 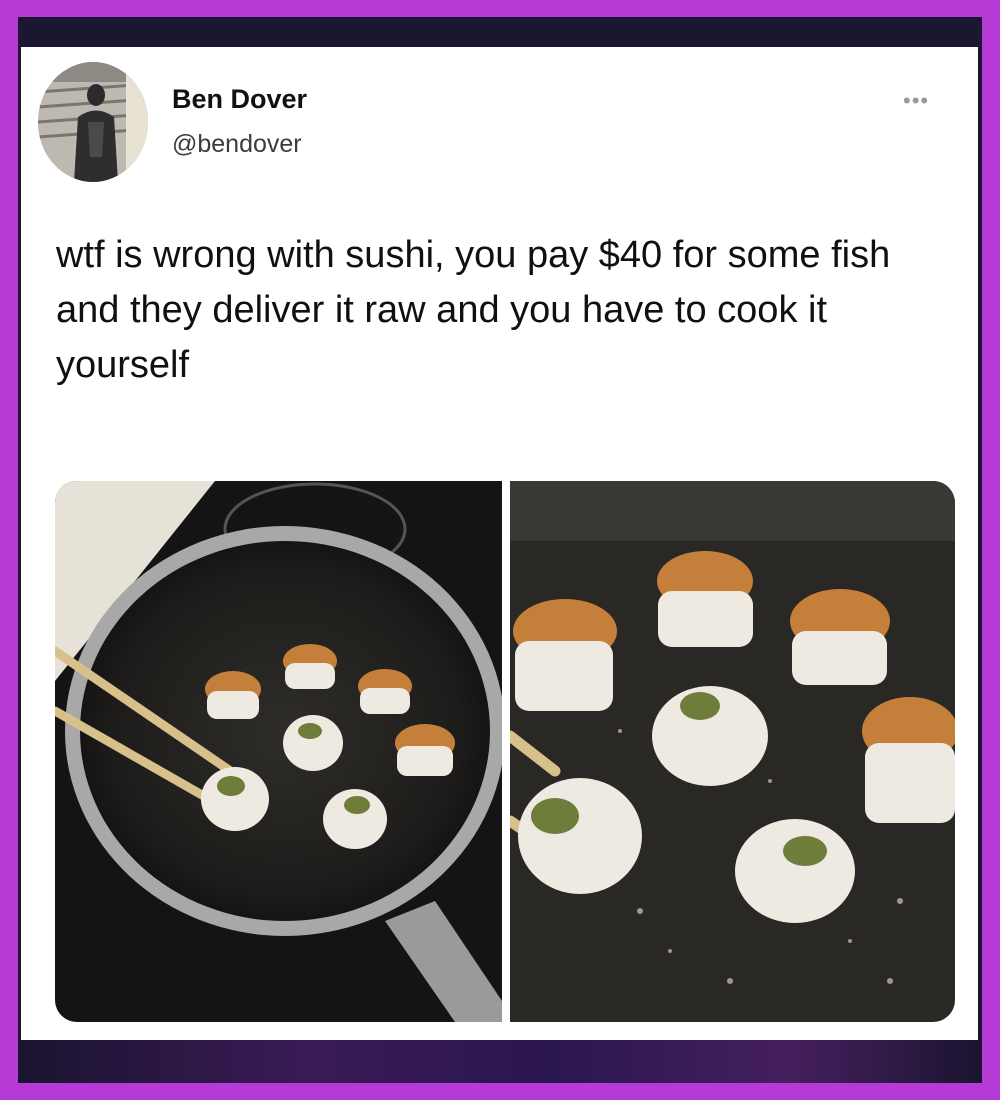 What do you see at coordinates (500, 1061) in the screenshot?
I see `frame-bottom-strip` at bounding box center [500, 1061].